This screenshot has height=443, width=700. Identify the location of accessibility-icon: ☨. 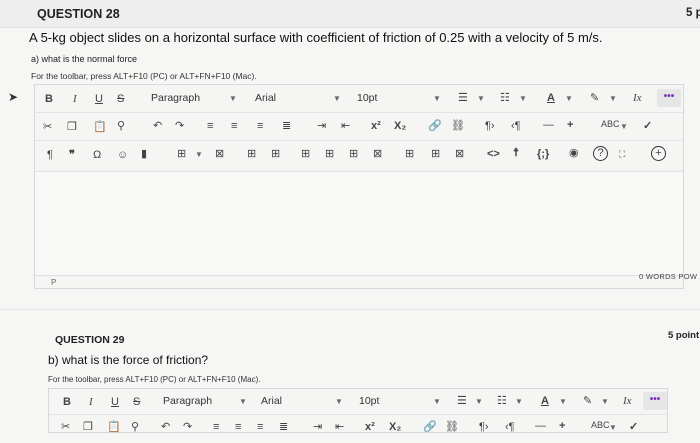
(516, 153).